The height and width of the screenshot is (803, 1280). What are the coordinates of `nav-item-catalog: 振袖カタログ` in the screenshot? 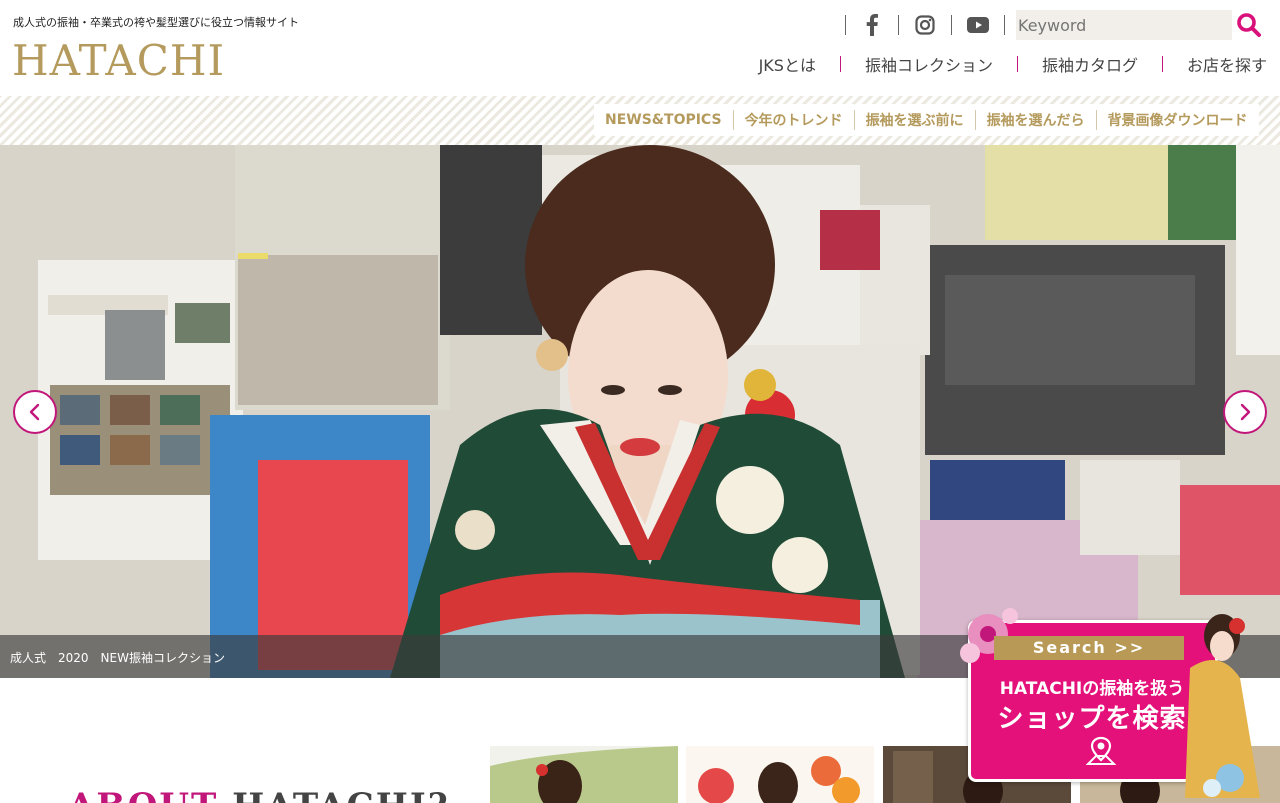 It's located at (1090, 64).